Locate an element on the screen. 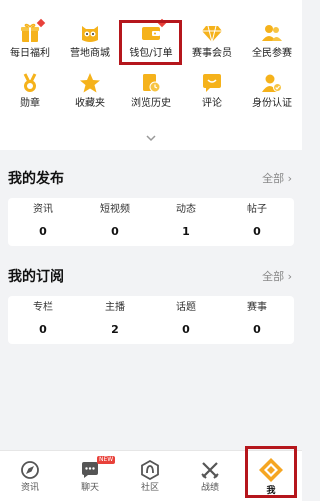 This screenshot has width=320, height=501. grid-item-everyone-compete: 全民参赛 is located at coordinates (272, 39).